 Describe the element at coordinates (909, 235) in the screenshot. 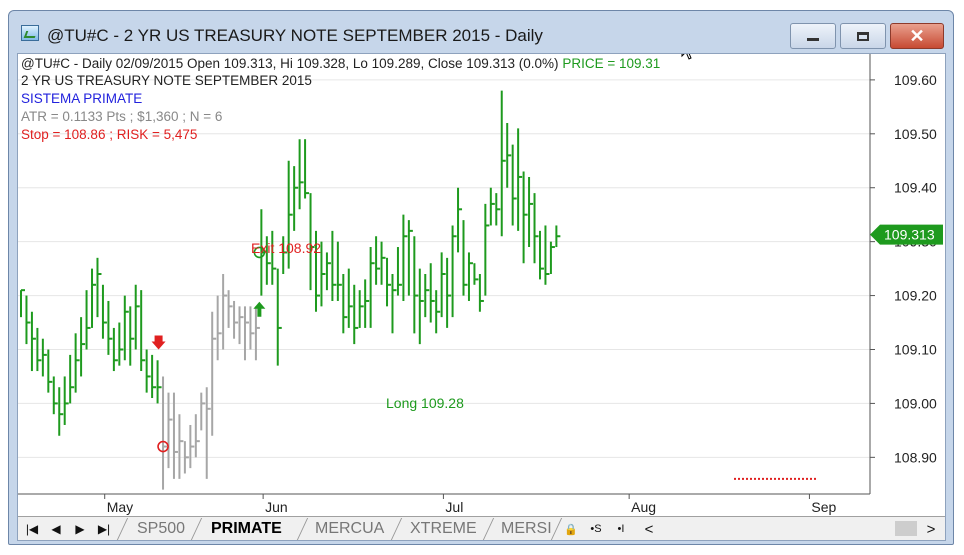

I see `current-price-label: 109.313` at that location.